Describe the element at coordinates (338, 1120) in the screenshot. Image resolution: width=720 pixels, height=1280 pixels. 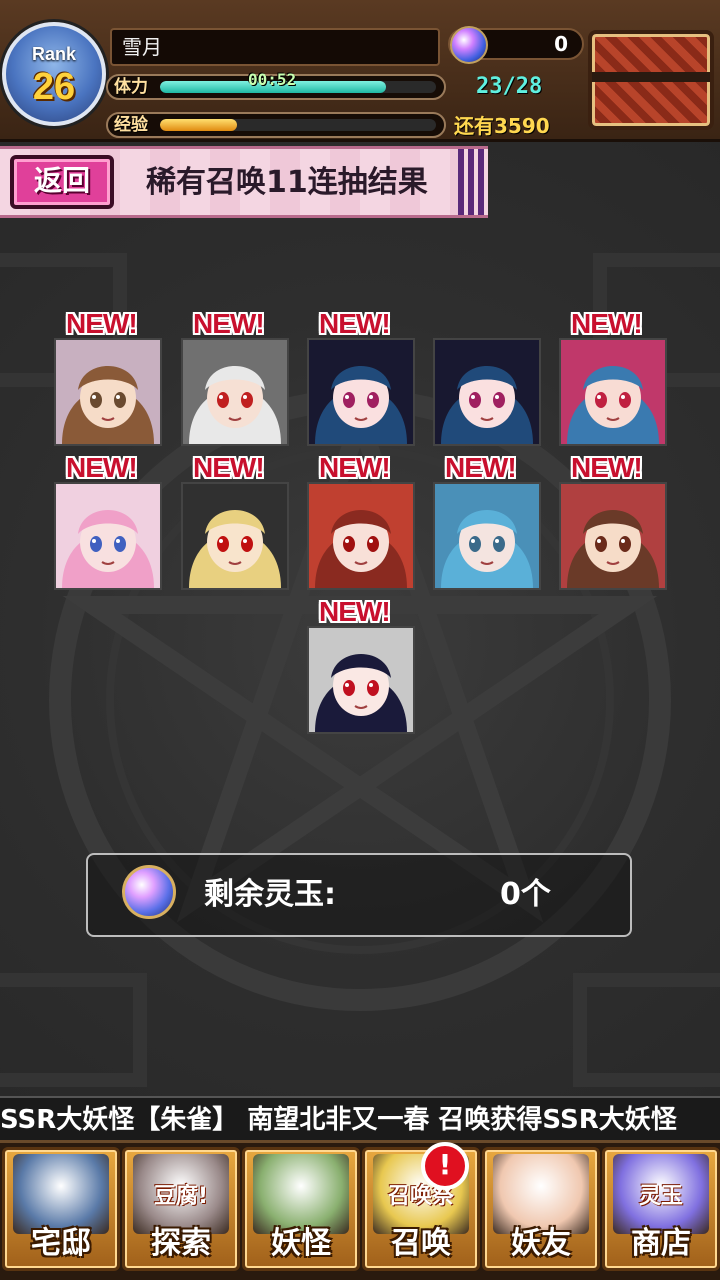
I see `ticker-text: SSR大妖怪【朱雀】 南望北非又一春 召唤获得SSR大妖怪` at that location.